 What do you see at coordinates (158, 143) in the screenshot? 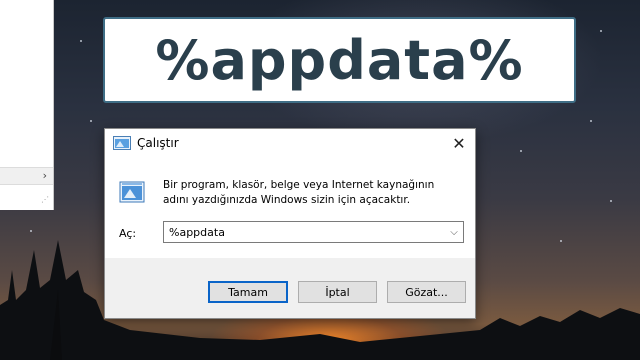
I see `dialog-title: Çalıştır` at bounding box center [158, 143].